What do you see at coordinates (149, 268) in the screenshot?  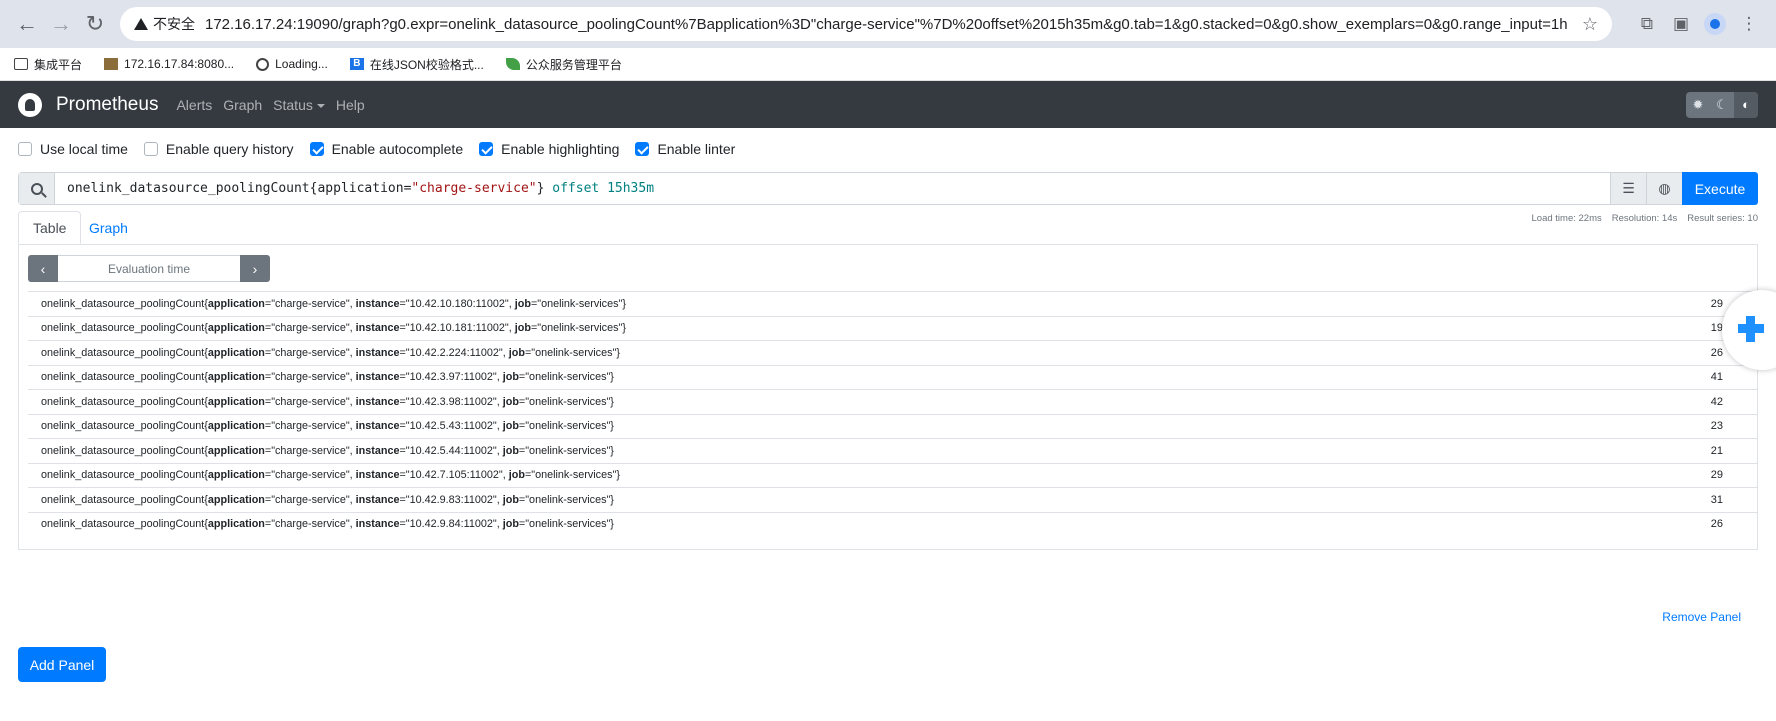 I see `evaluation-time-input: Evaluation time` at bounding box center [149, 268].